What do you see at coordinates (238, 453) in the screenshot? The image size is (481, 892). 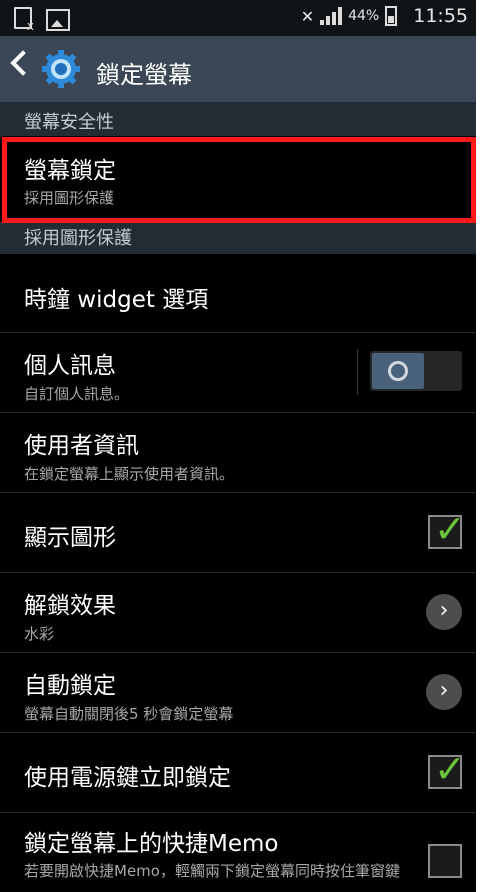 I see `user-info-item: 使用者資訊 在鎖定螢幕上顯示使用者資訊。` at bounding box center [238, 453].